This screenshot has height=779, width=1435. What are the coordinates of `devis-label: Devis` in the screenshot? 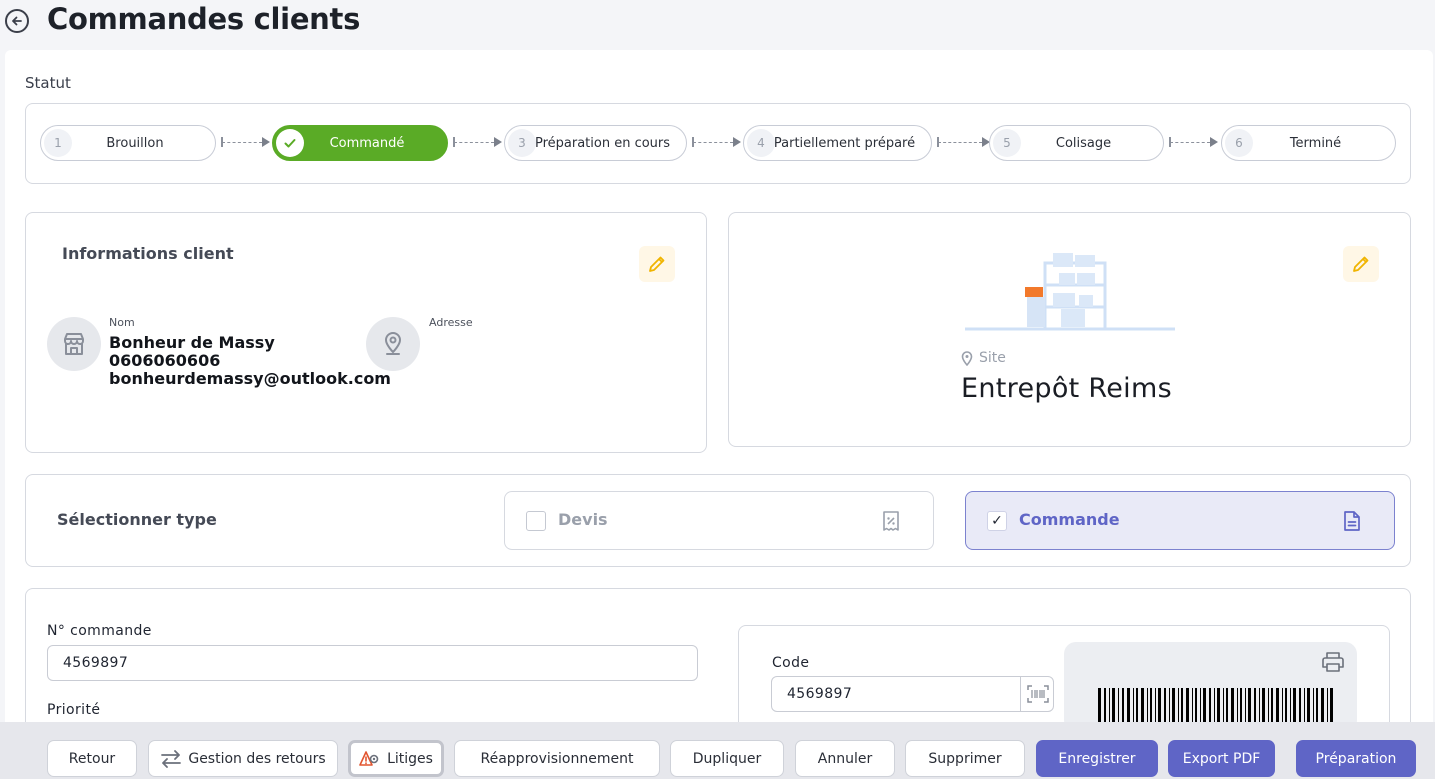 It's located at (583, 519).